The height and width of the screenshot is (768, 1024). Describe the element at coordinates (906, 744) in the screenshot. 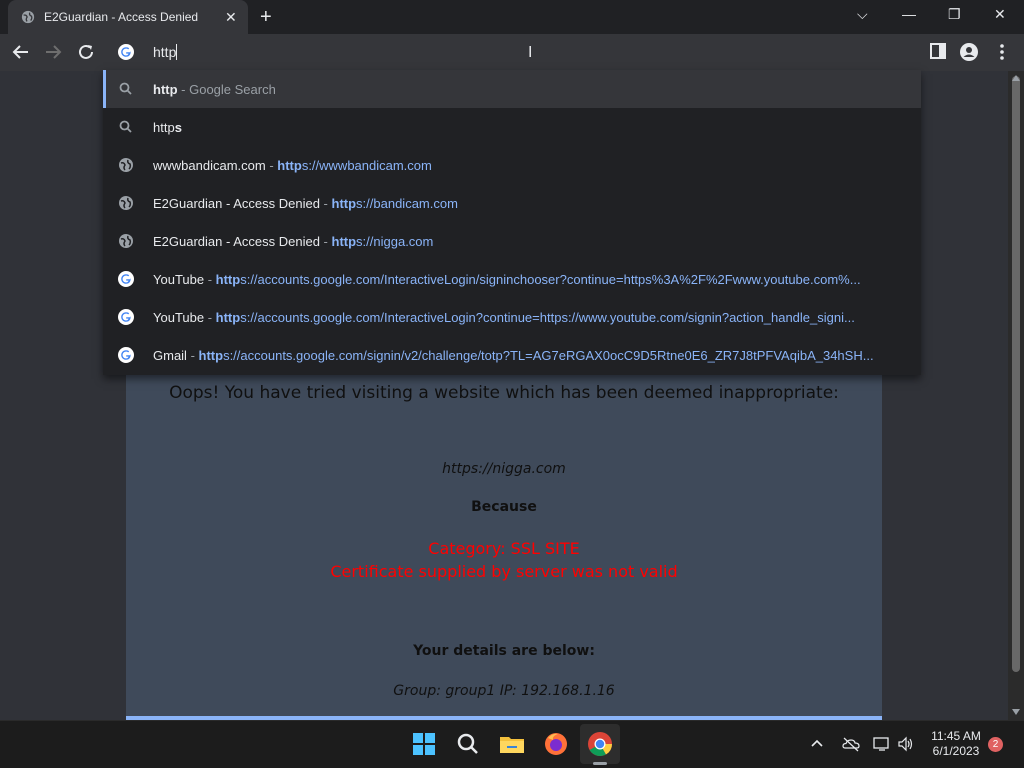

I see `volume-icon` at that location.